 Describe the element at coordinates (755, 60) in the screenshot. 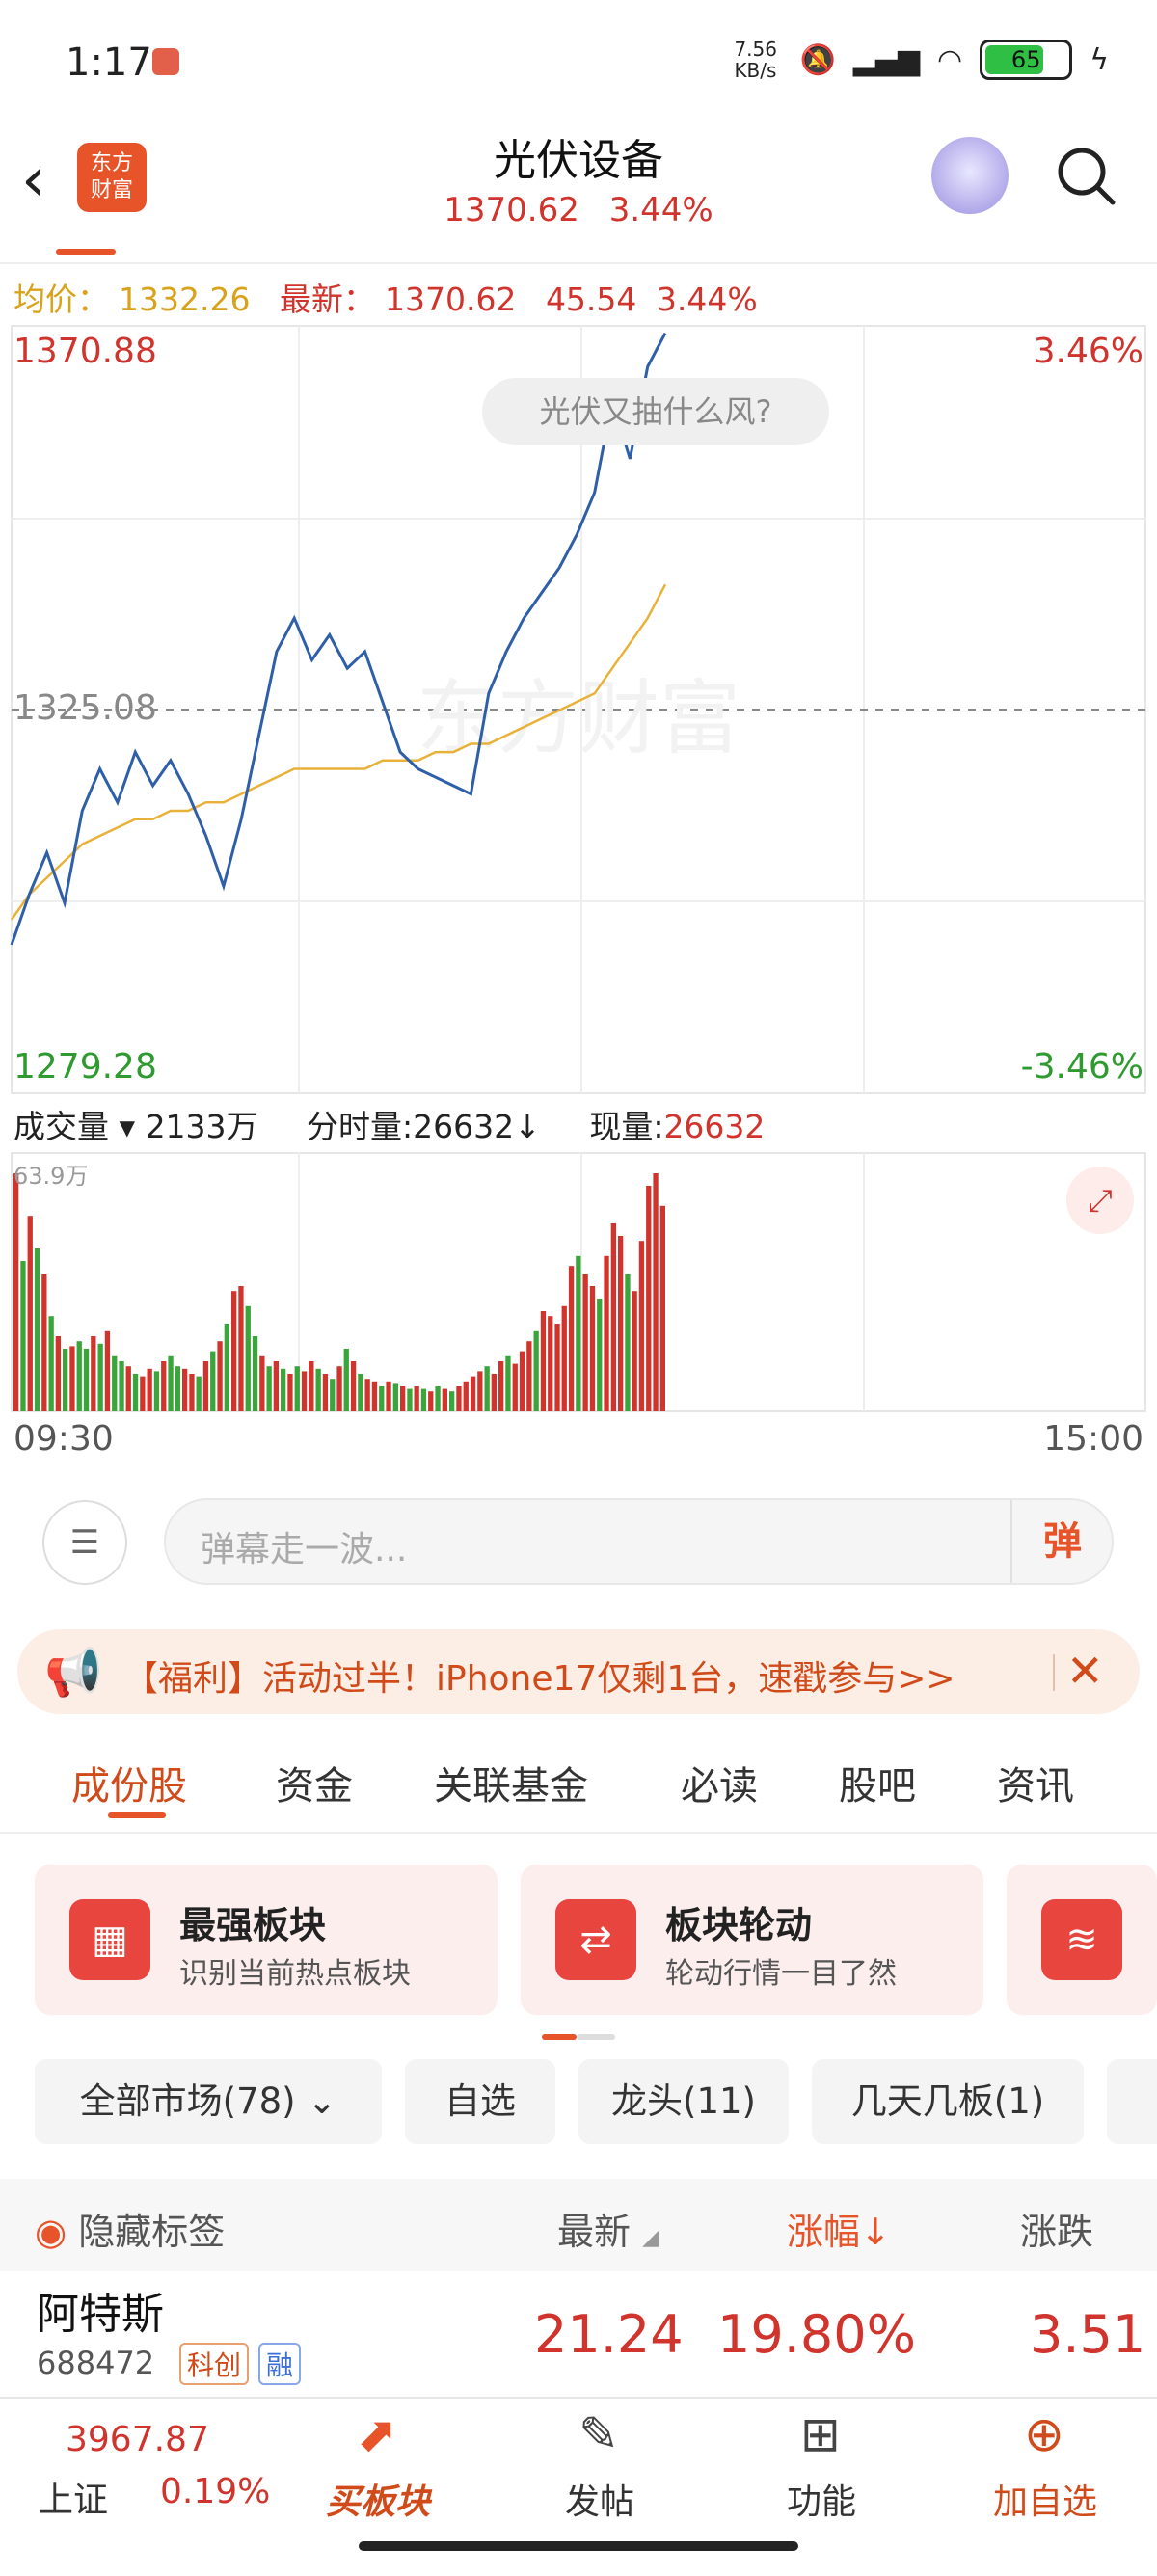

I see `net-speed: 7.56 KB/s` at that location.